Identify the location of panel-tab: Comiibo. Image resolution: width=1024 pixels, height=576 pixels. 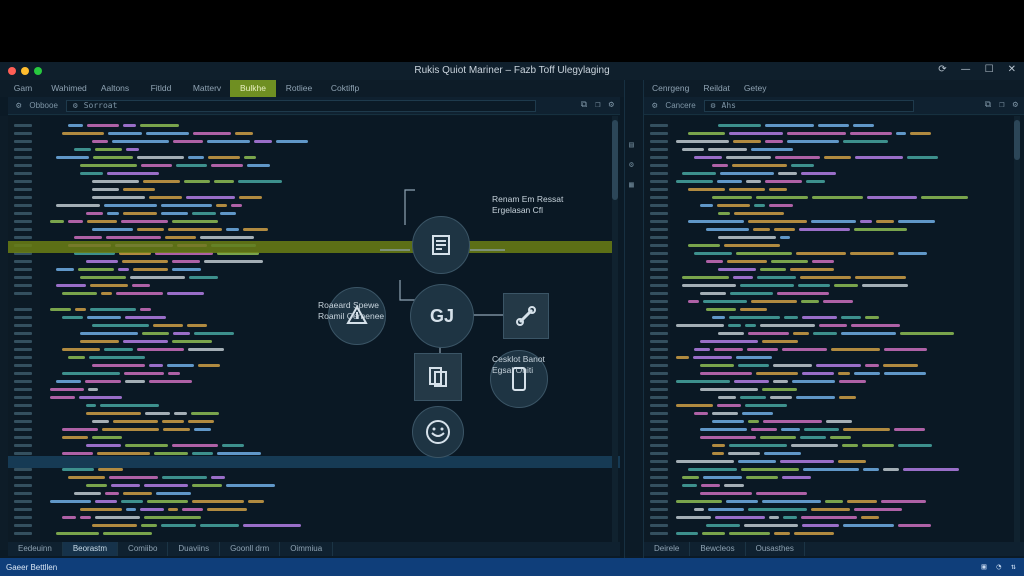
(143, 549).